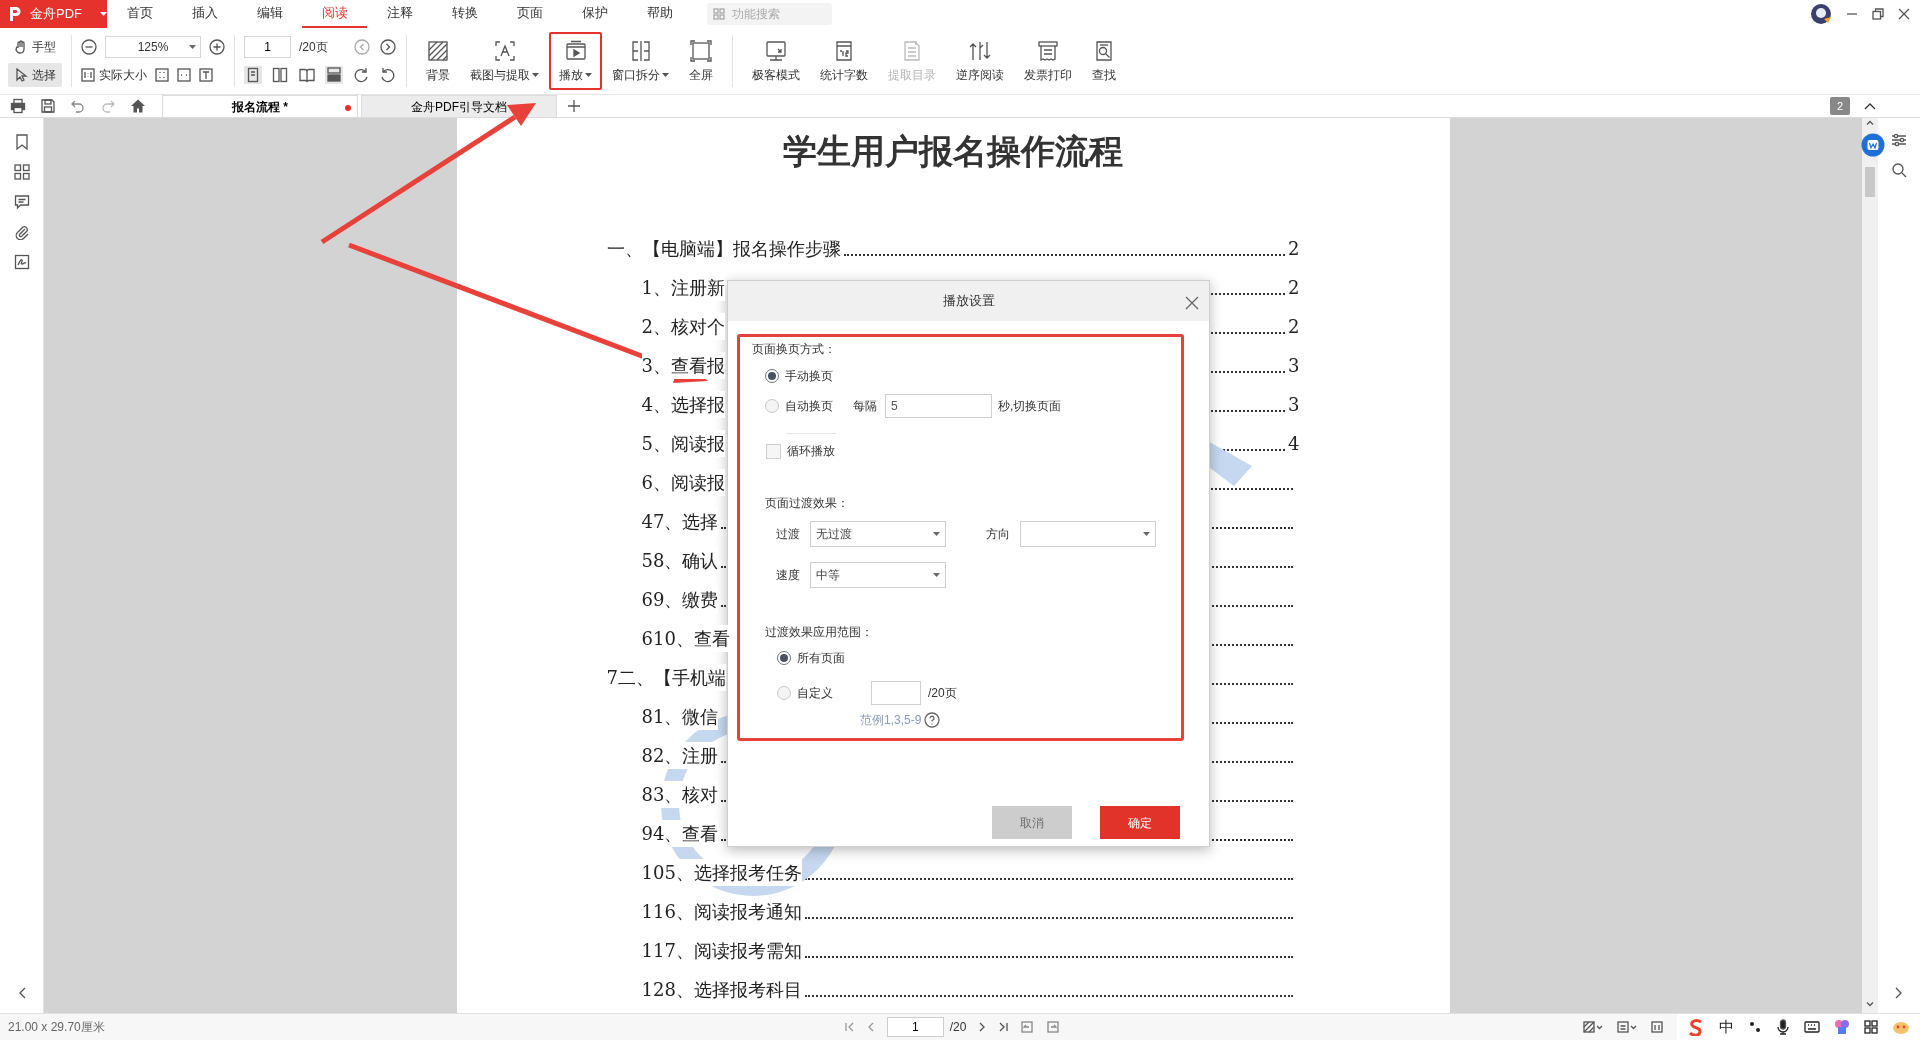  Describe the element at coordinates (89, 47) in the screenshot. I see `zoom-out-icon` at that location.